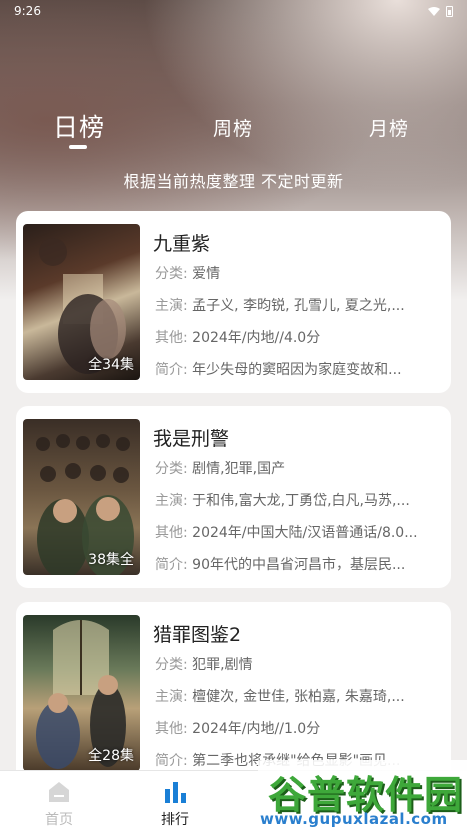 The image size is (467, 831). I want to click on tab-indicator, so click(78, 147).